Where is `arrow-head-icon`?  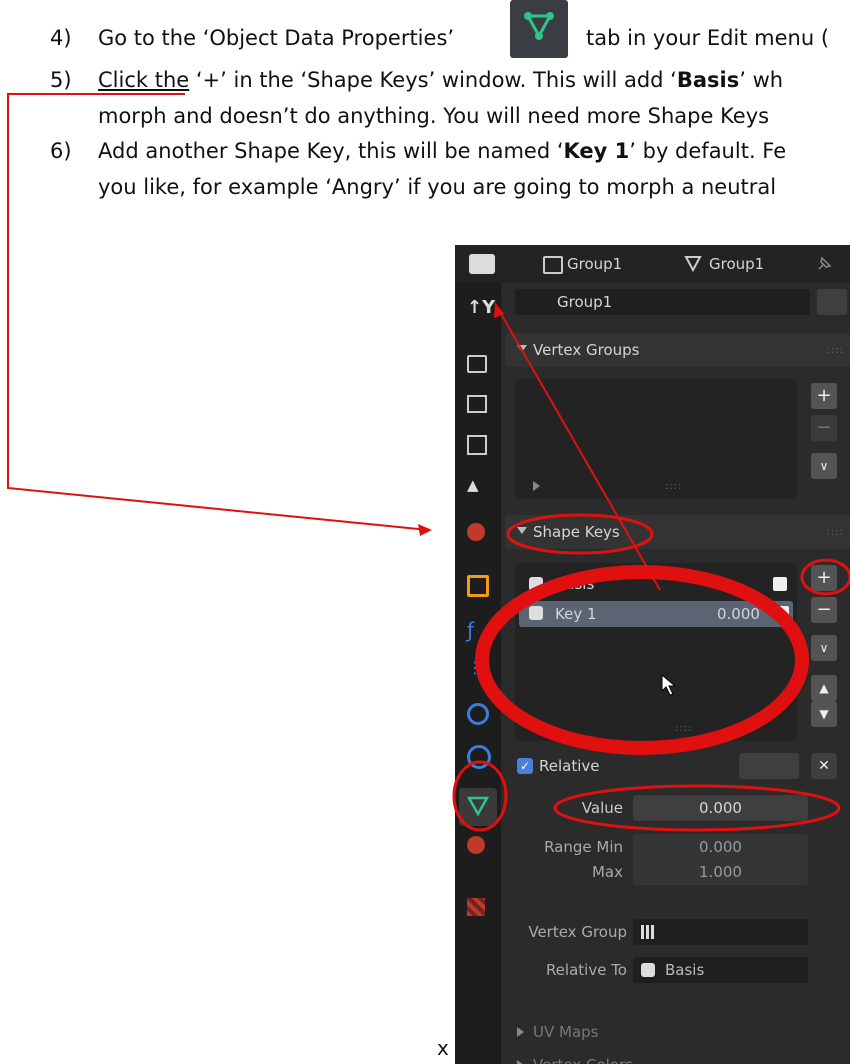
arrow-head-icon is located at coordinates (425, 530).